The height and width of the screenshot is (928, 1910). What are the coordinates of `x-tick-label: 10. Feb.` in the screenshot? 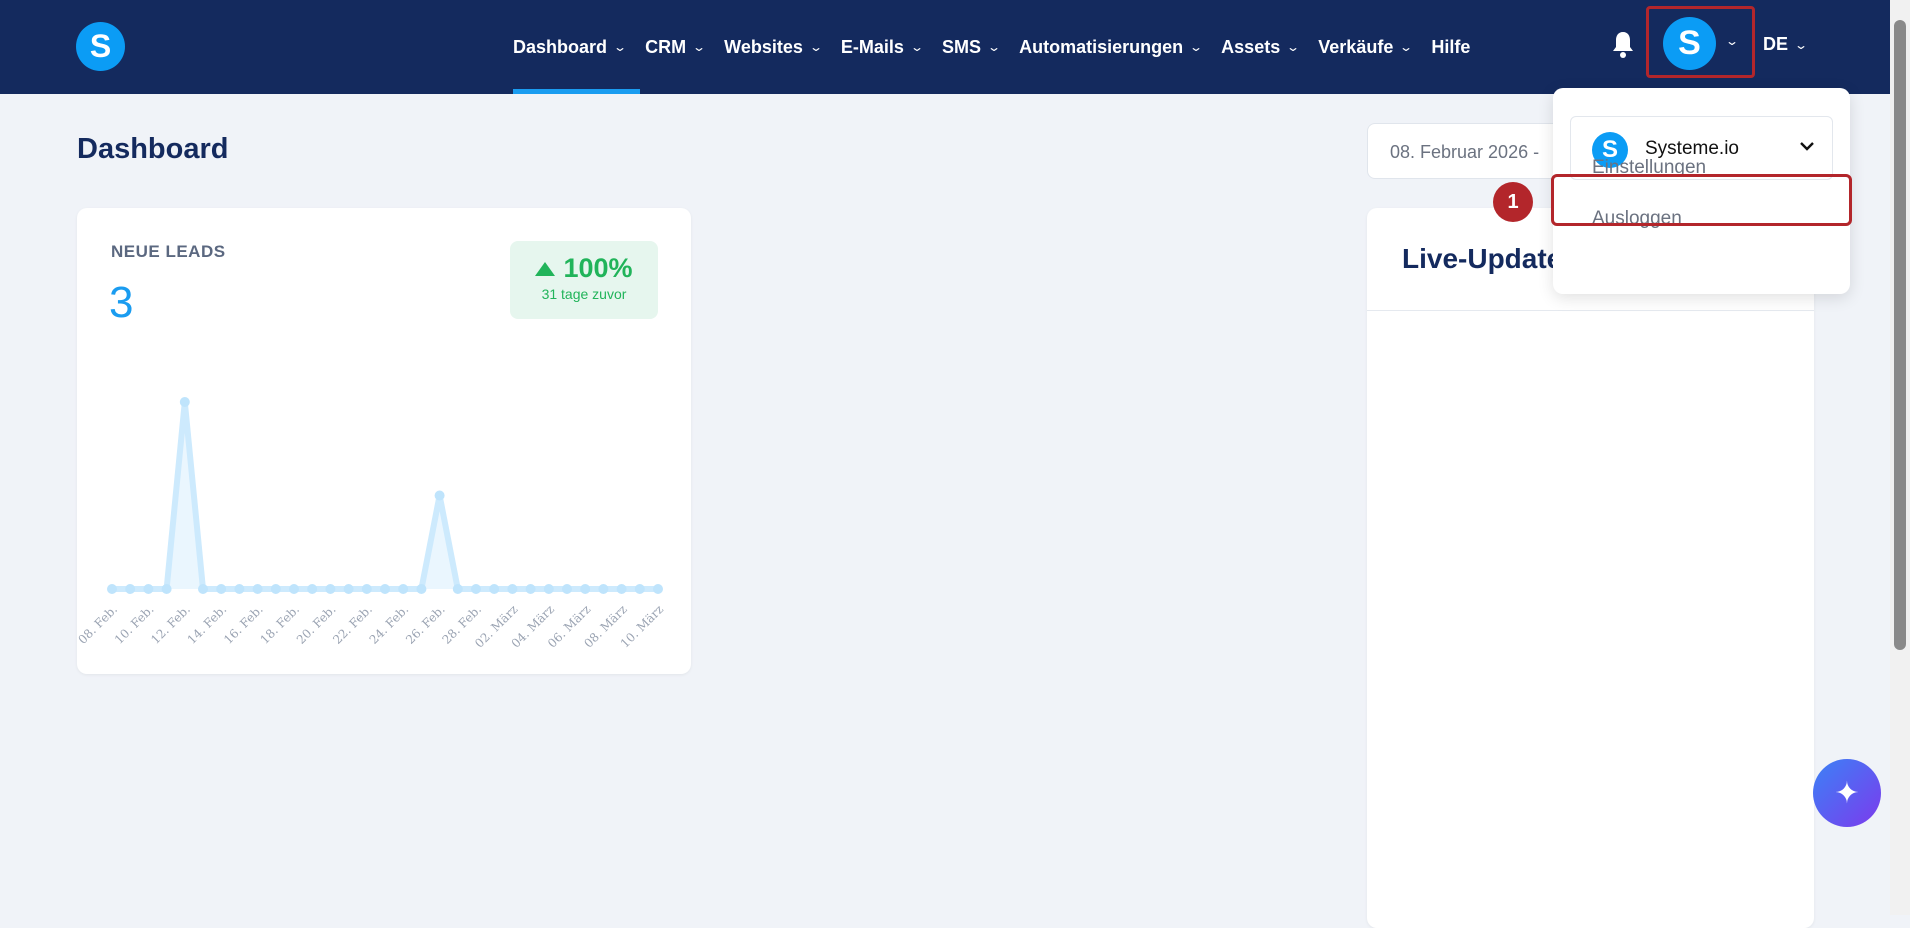 It's located at (134, 624).